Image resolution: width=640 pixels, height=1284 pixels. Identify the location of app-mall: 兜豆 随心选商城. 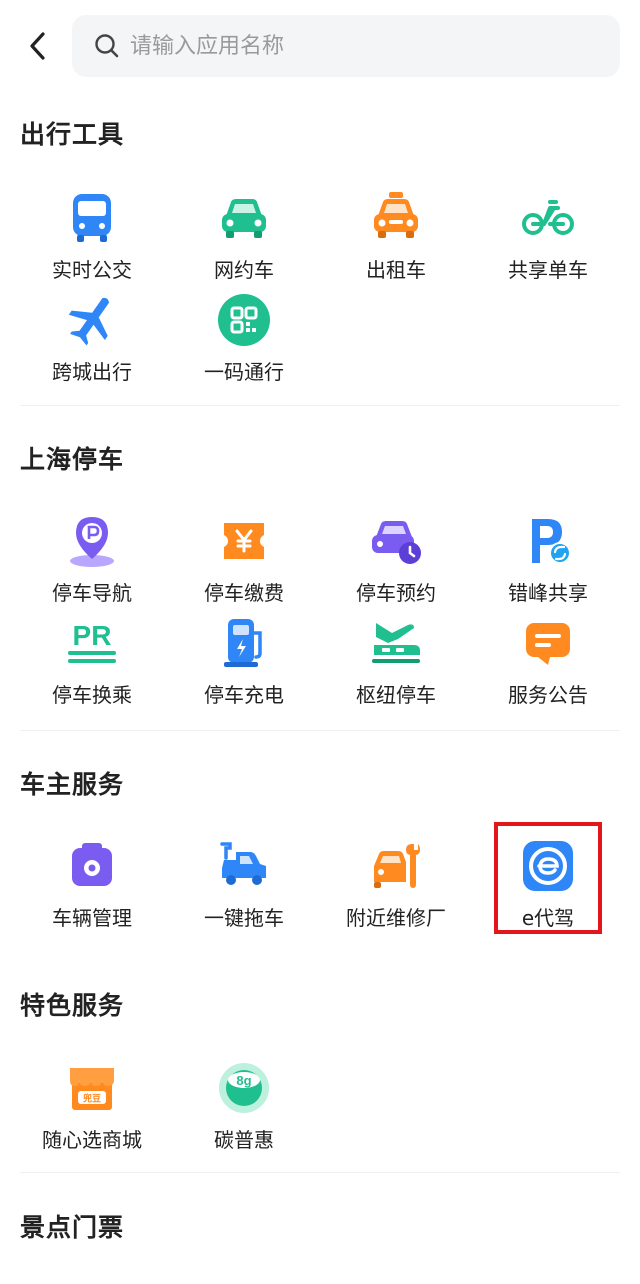
(92, 1110).